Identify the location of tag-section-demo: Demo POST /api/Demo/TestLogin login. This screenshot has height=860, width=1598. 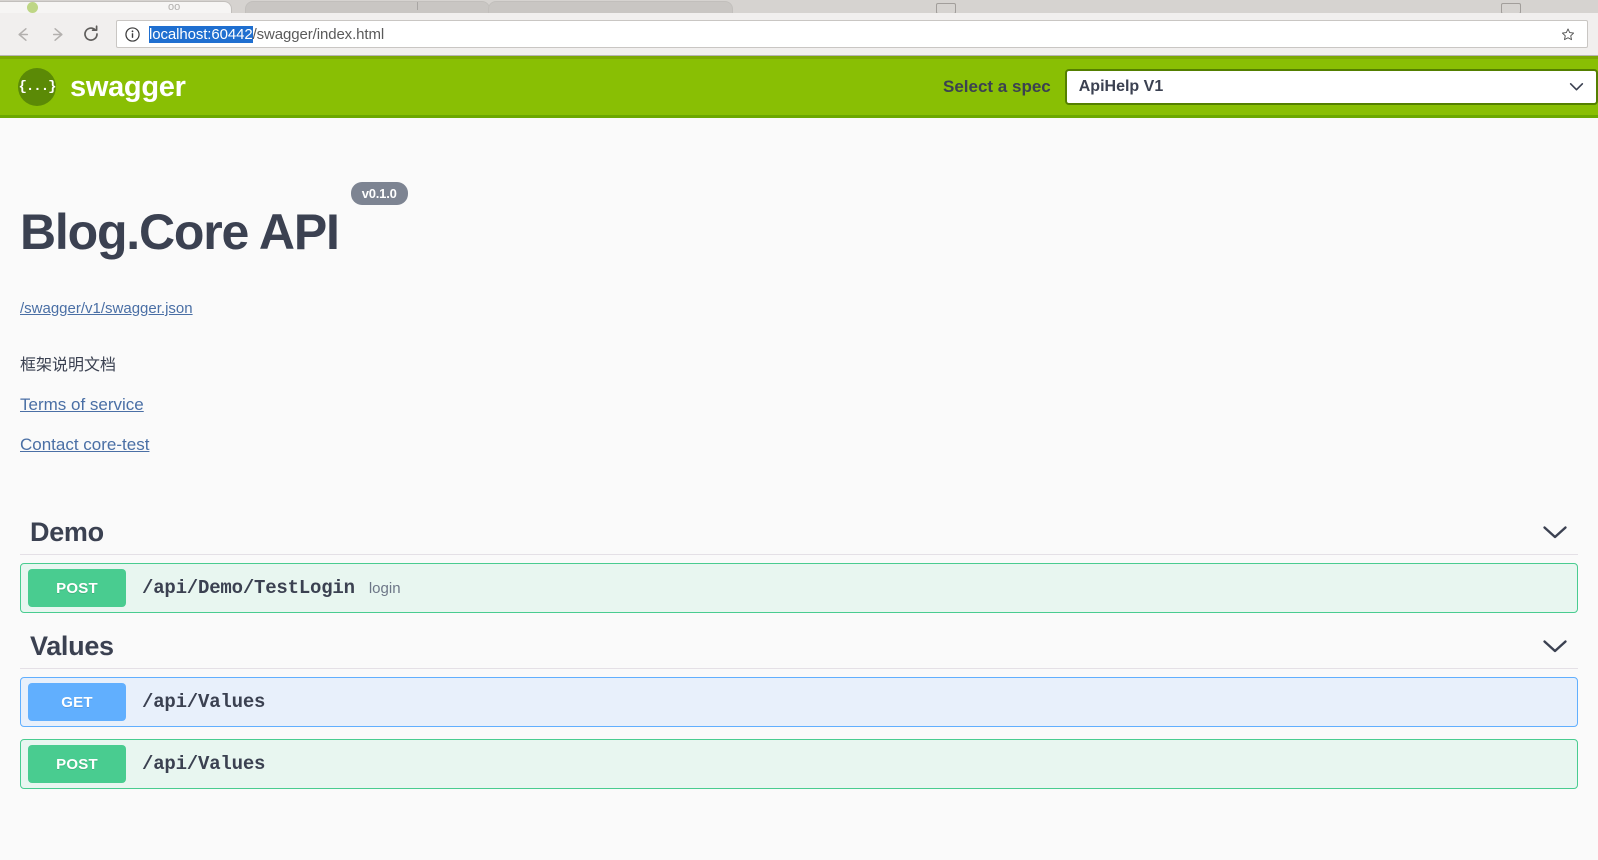
(799, 562).